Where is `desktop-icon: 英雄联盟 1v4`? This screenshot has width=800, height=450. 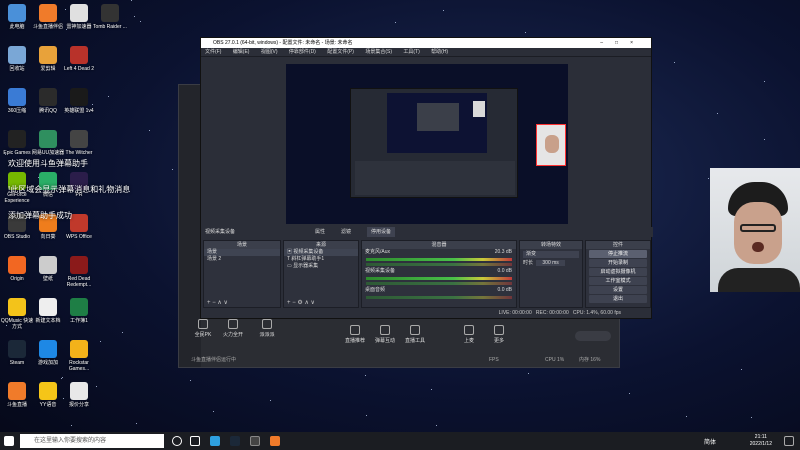 desktop-icon: 英雄联盟 1v4 is located at coordinates (79, 101).